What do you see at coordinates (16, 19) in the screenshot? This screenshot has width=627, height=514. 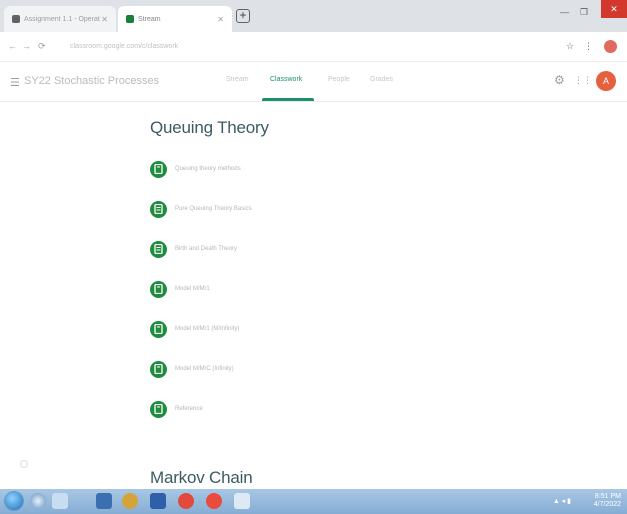 I see `doc-icon` at bounding box center [16, 19].